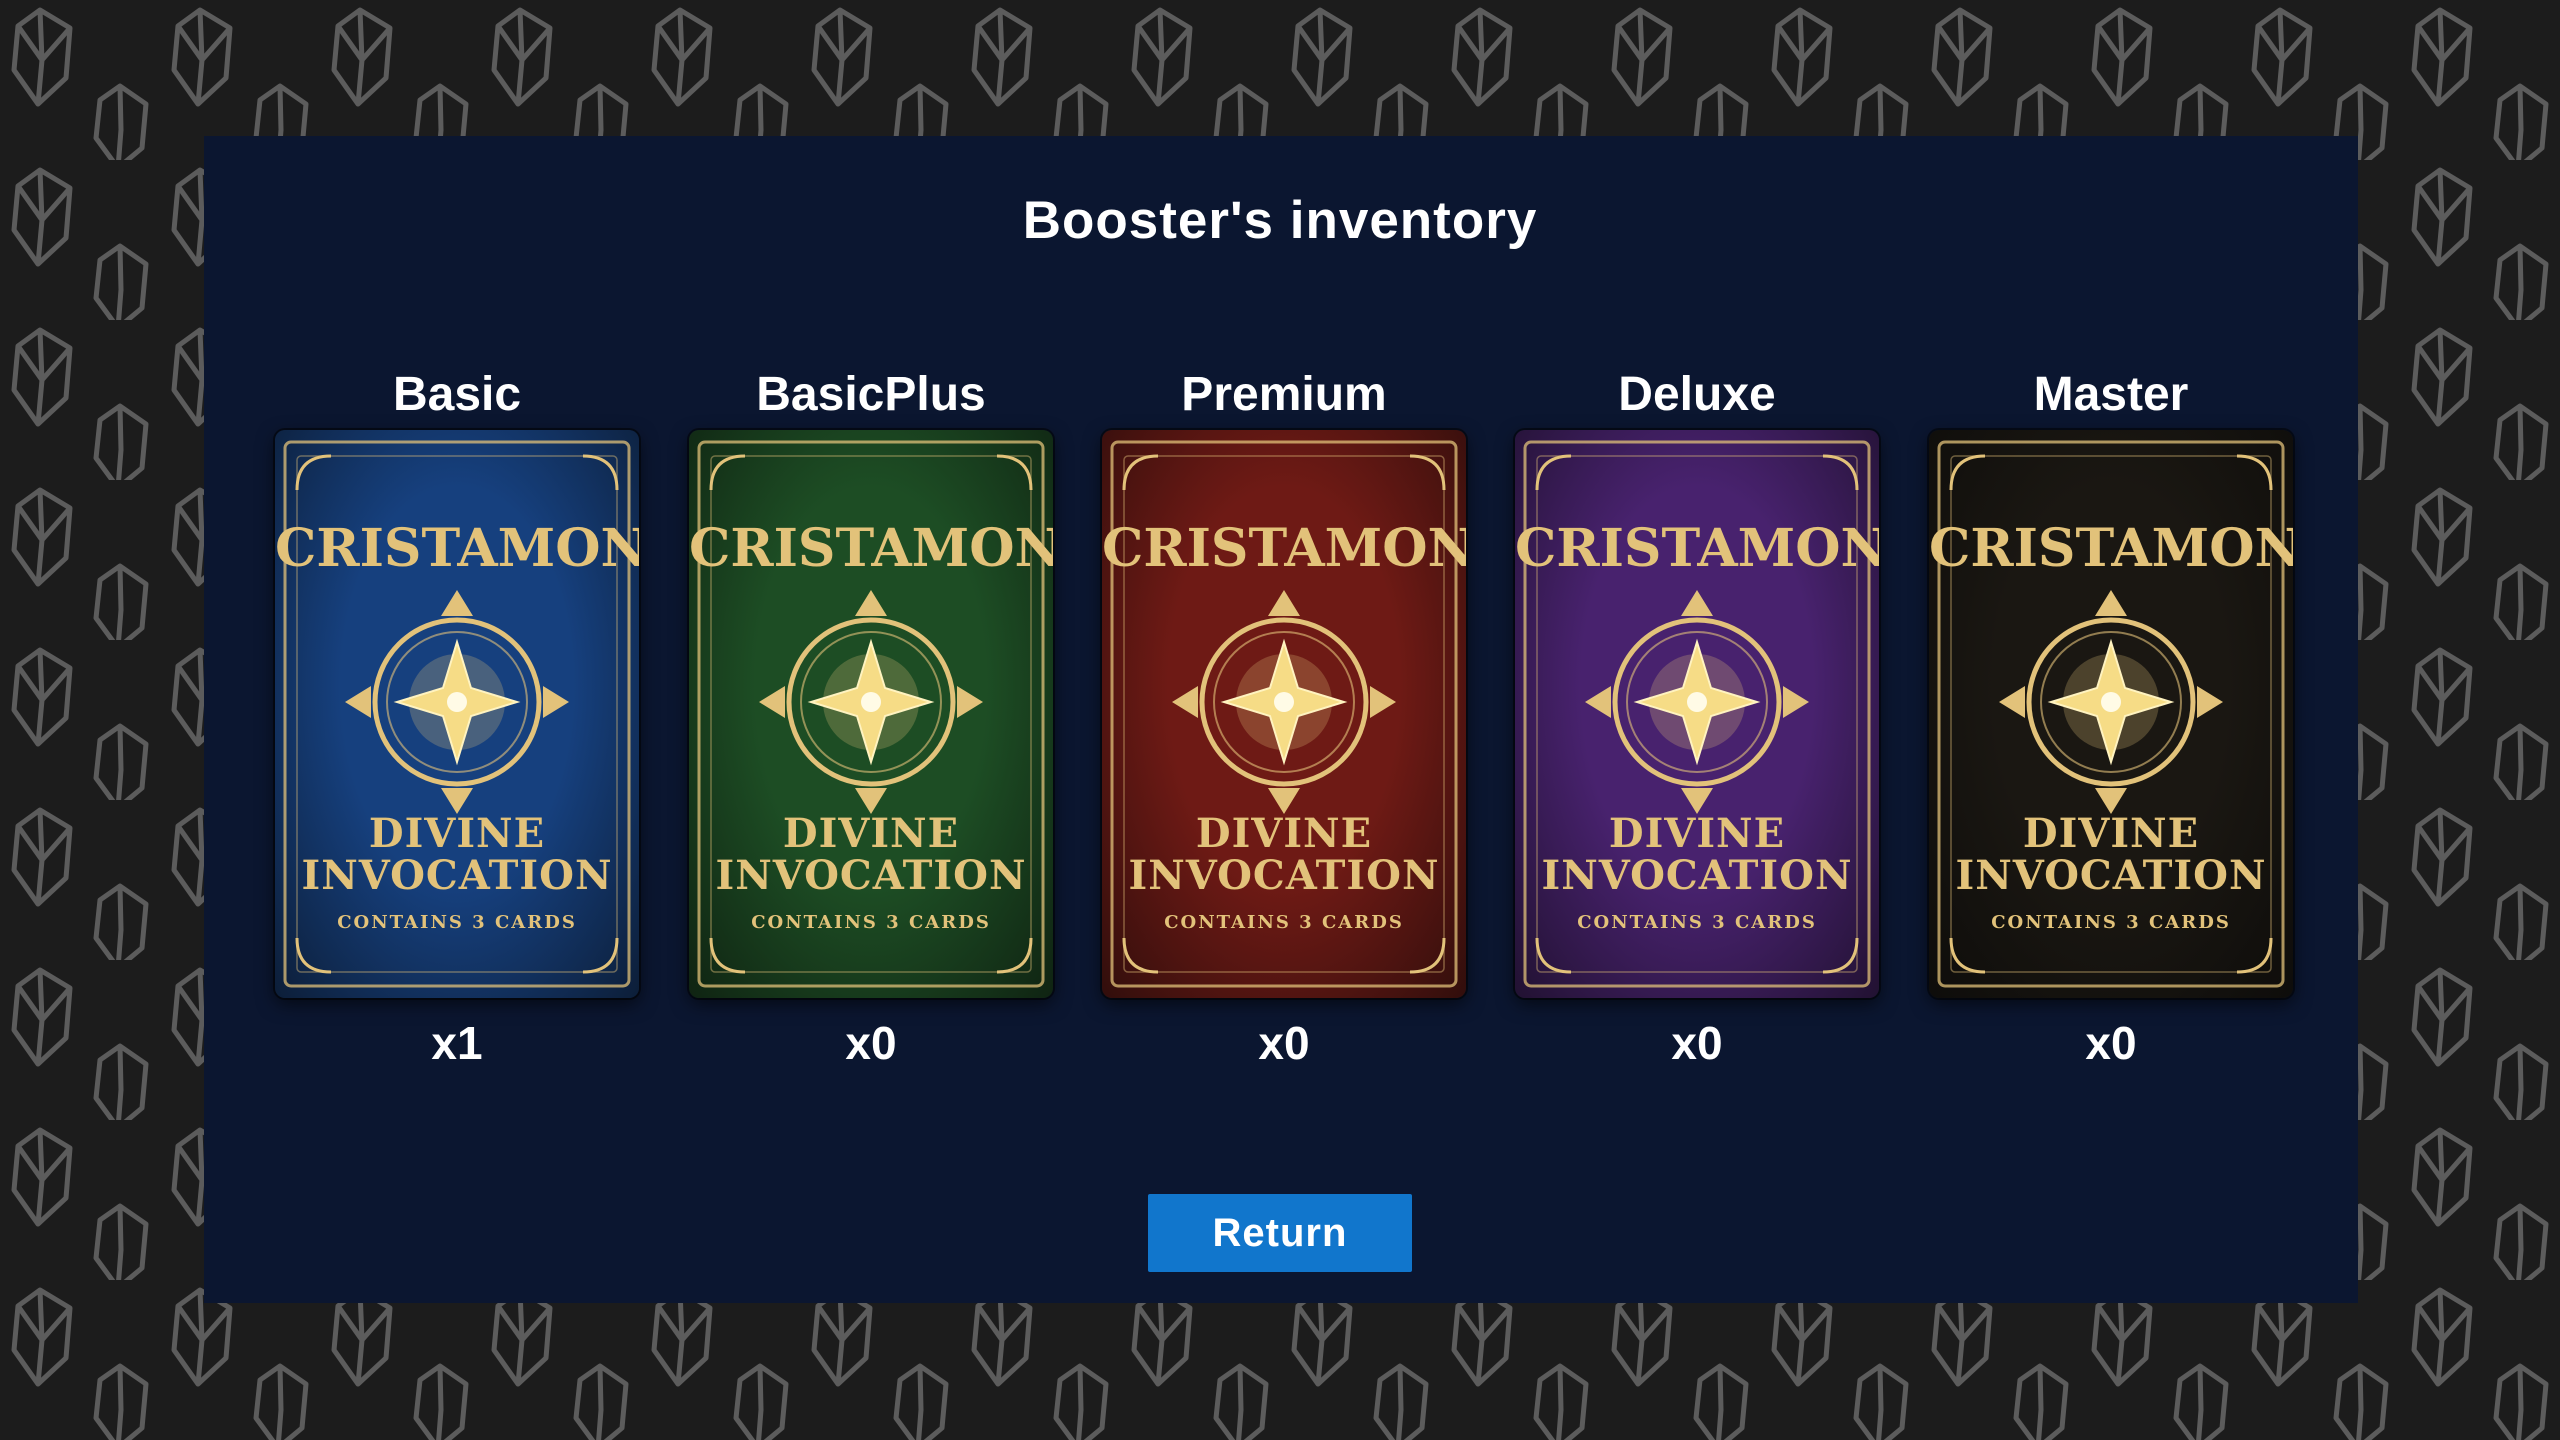 This screenshot has width=2560, height=1440. What do you see at coordinates (1284, 394) in the screenshot?
I see `booster-name: Premium` at bounding box center [1284, 394].